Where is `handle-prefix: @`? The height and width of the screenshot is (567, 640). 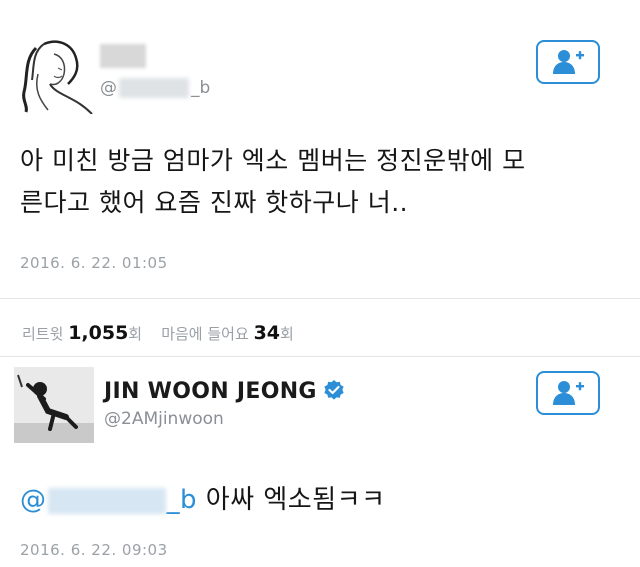
handle-prefix: @ is located at coordinates (108, 88).